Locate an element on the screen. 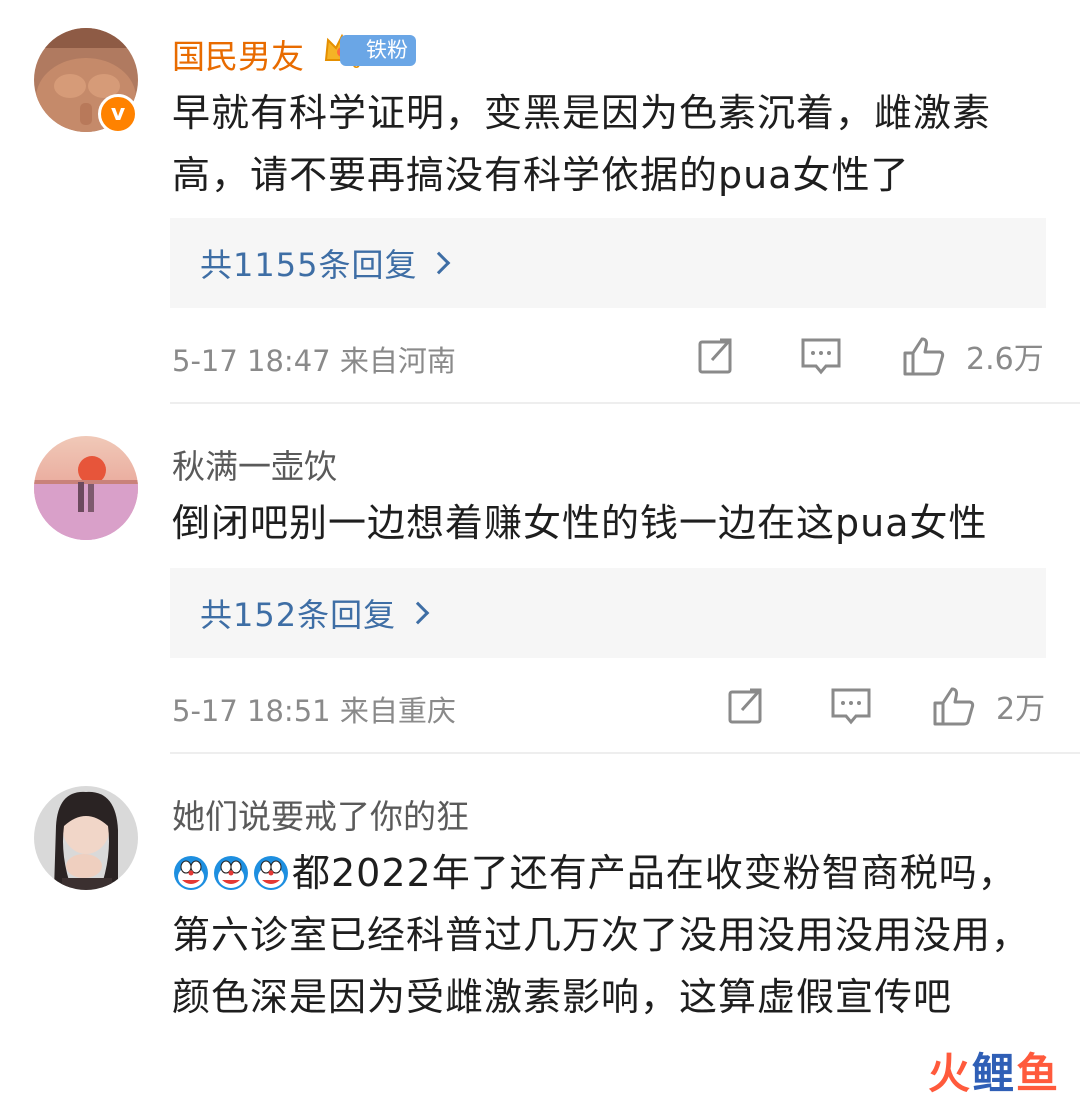  watermark-char-3: 鱼 is located at coordinates (1037, 1073).